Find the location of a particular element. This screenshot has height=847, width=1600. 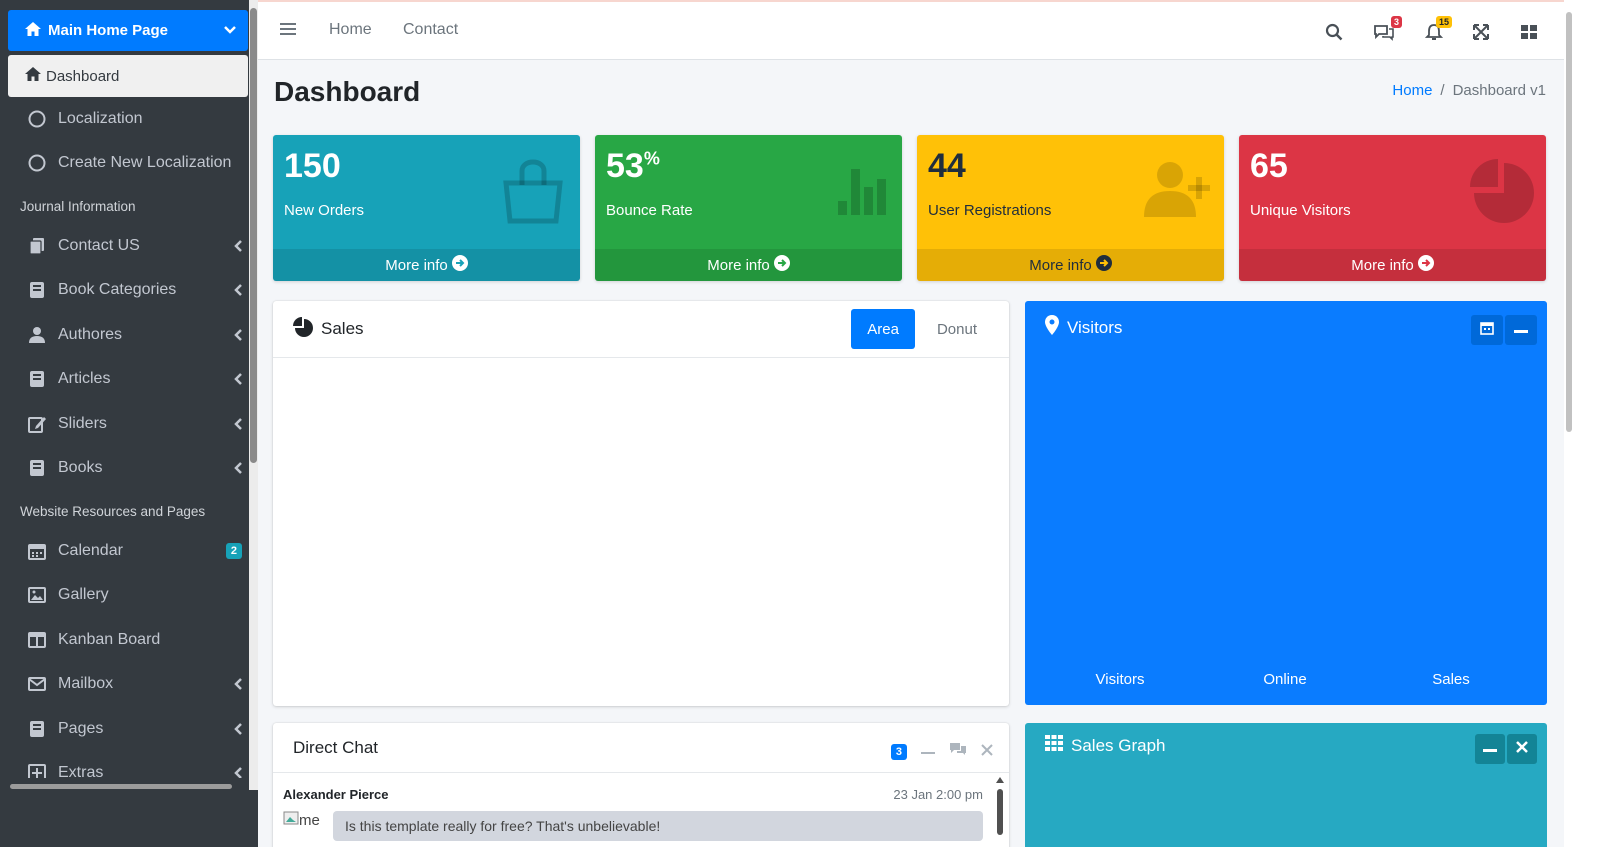

sidebar-item-label: Kanban Board is located at coordinates (109, 639).